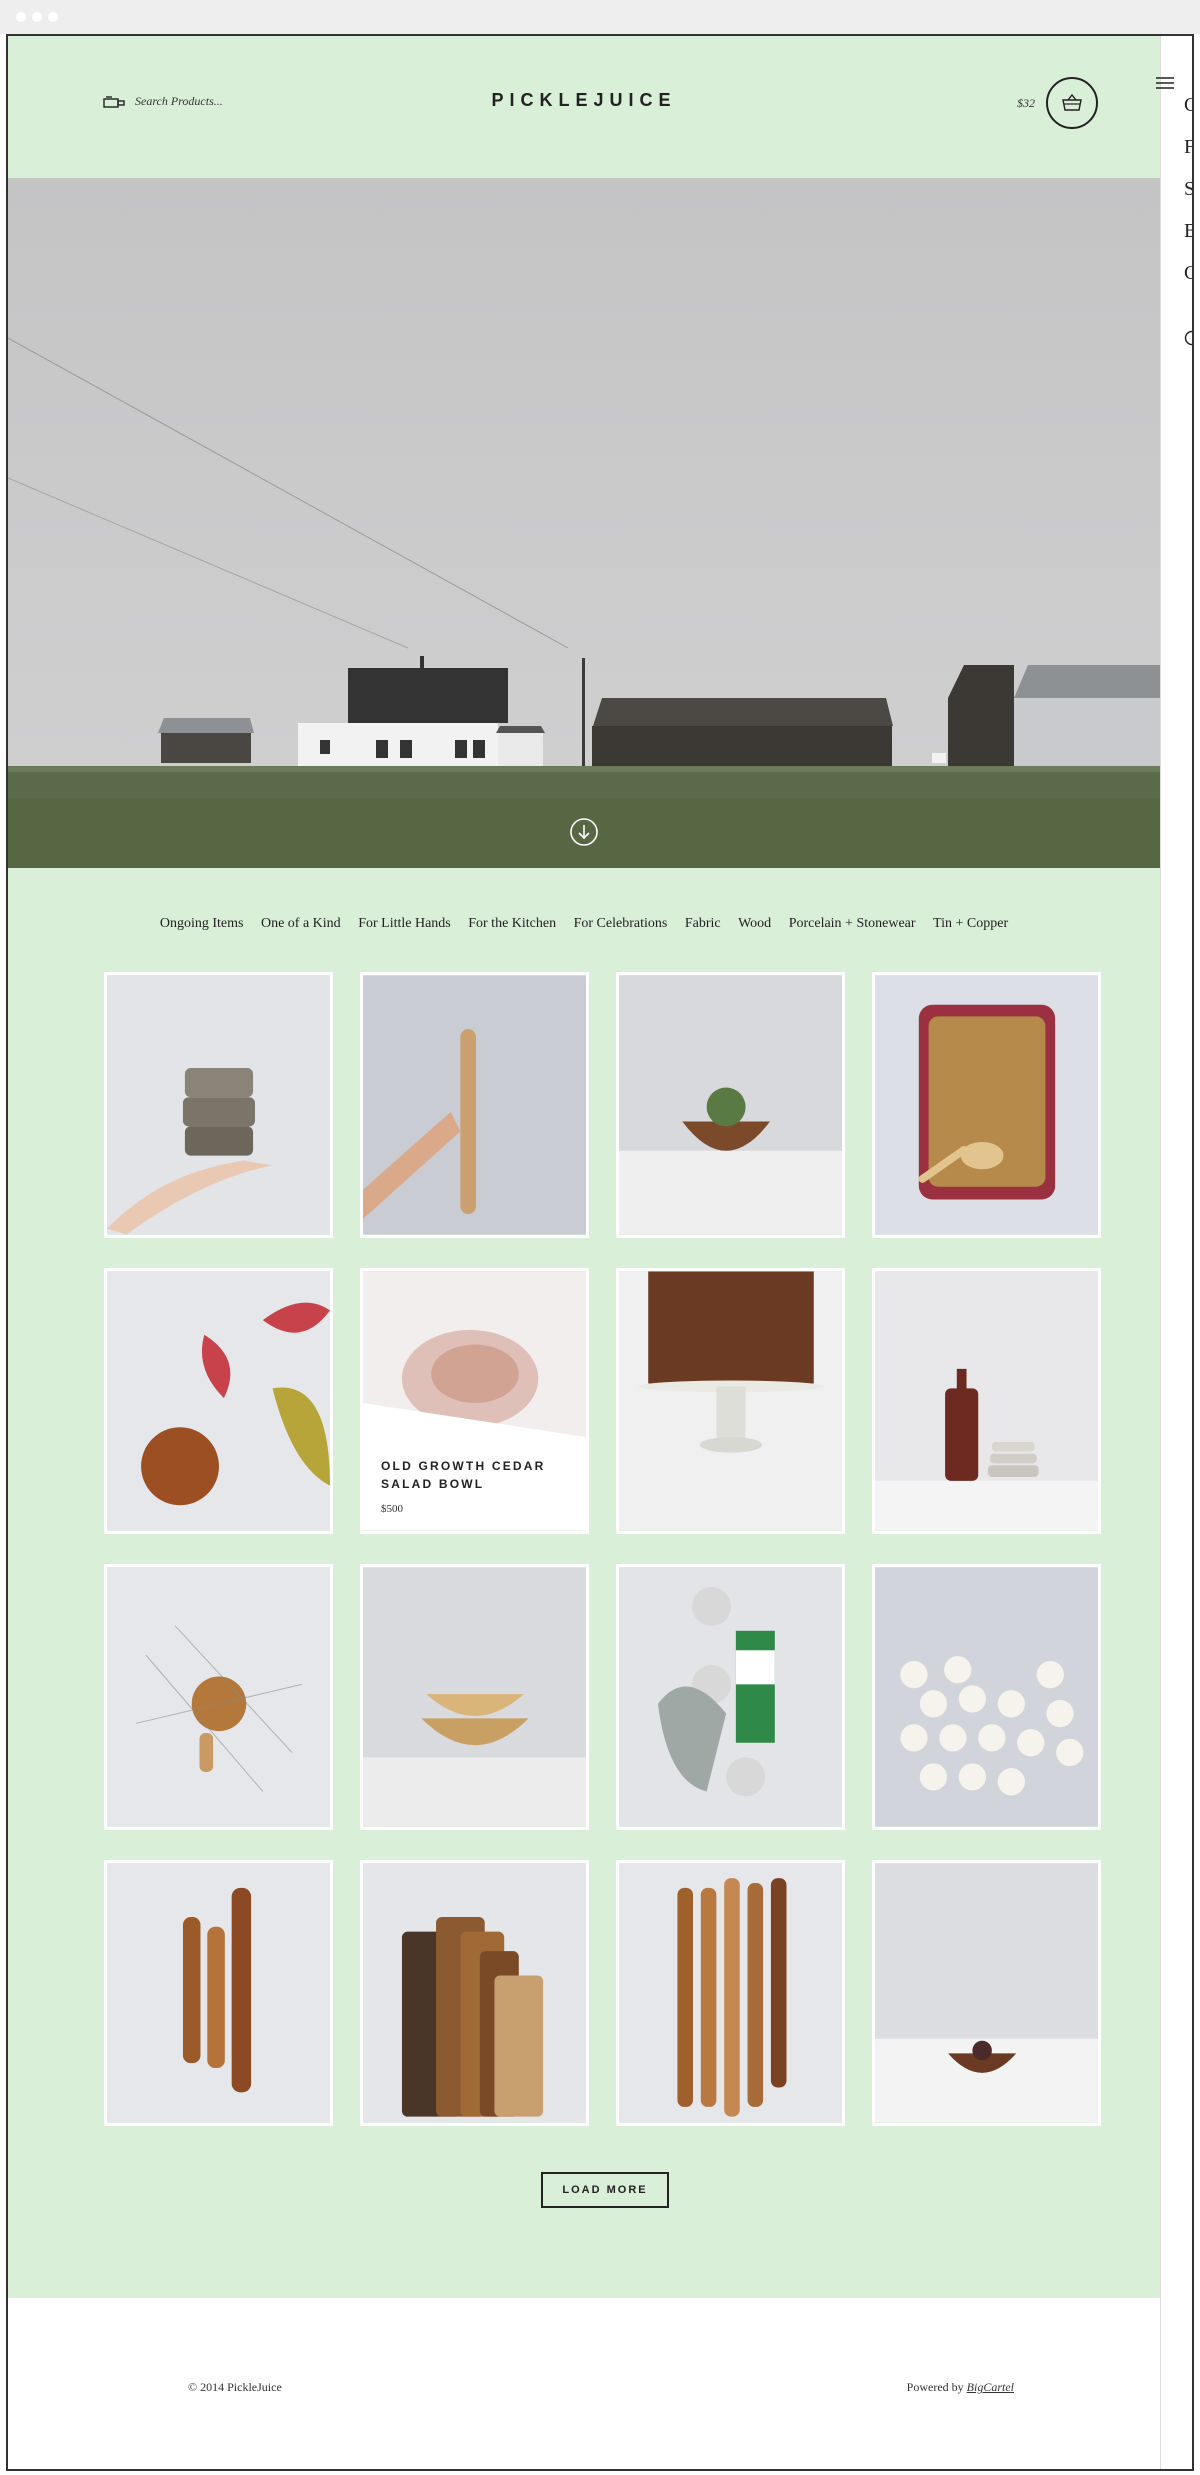  What do you see at coordinates (730, 1401) in the screenshot?
I see `product-tile-chocolate-cake` at bounding box center [730, 1401].